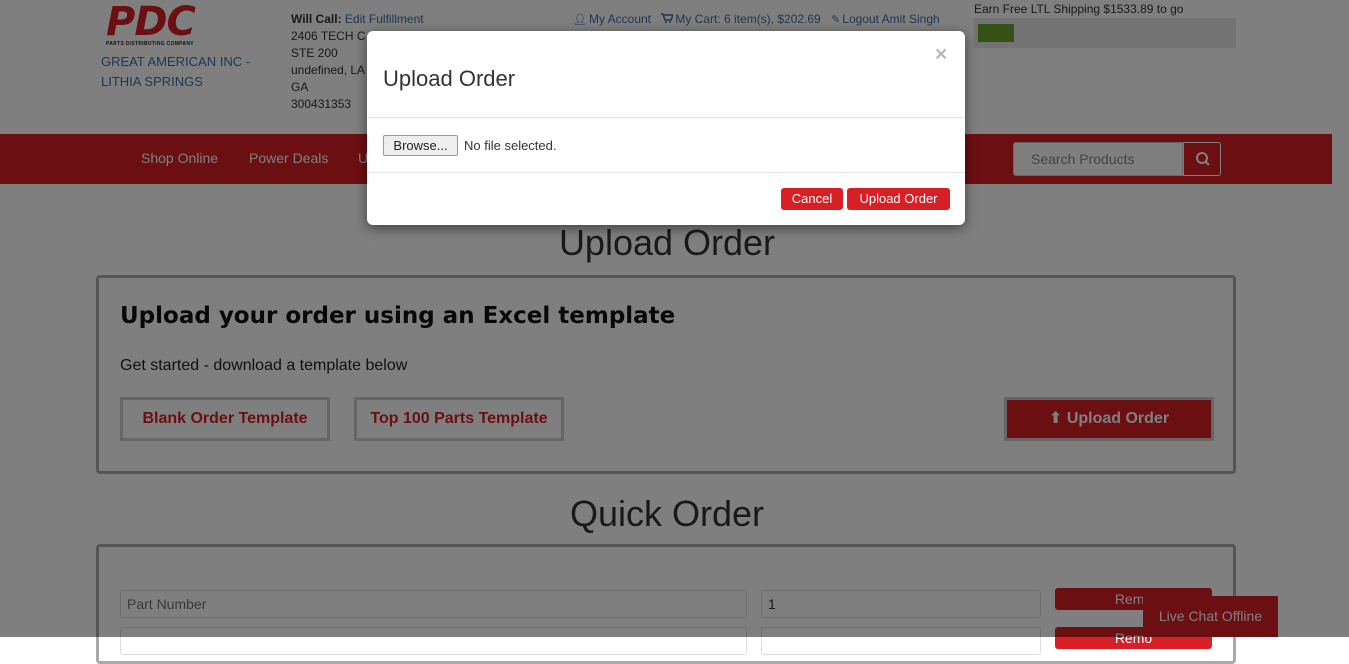 The image size is (1349, 664). Describe the element at coordinates (510, 145) in the screenshot. I see `no-file-selected-text: No file selected.` at that location.